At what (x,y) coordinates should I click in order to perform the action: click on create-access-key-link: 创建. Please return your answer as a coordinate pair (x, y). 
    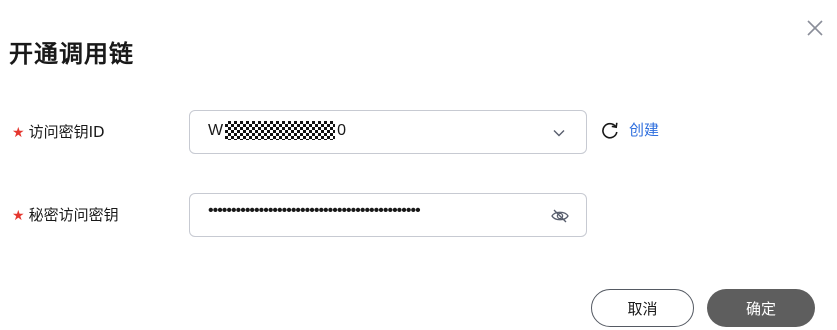
    Looking at the image, I should click on (629, 129).